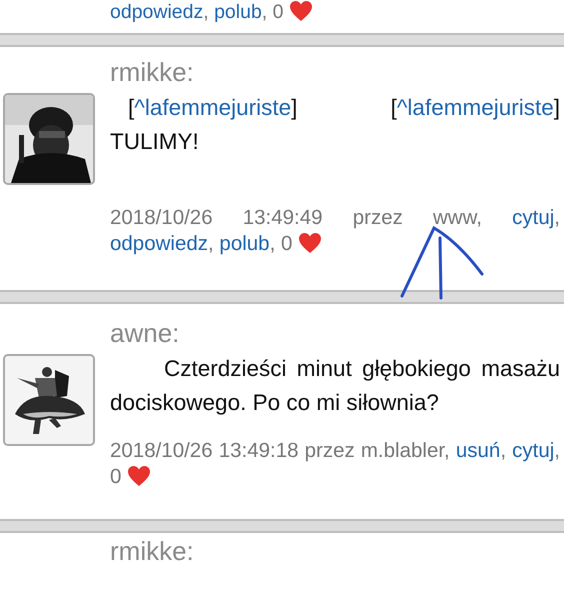 The height and width of the screenshot is (600, 564). What do you see at coordinates (282, 16) in the screenshot?
I see `post-meta: odpowiedz, polub, 0` at bounding box center [282, 16].